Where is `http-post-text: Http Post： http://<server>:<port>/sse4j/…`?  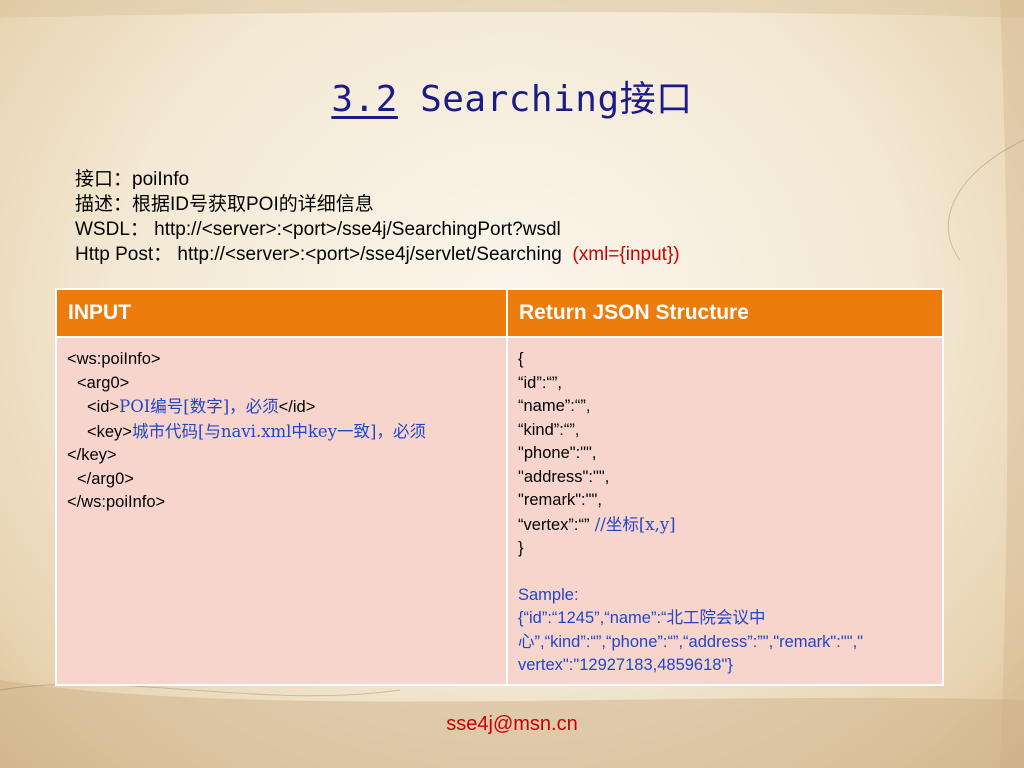
http-post-text: Http Post： http://<server>:<port>/sse4j/… is located at coordinates (318, 254).